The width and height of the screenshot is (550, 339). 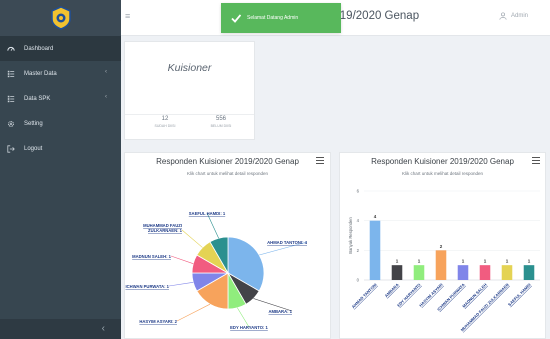 What do you see at coordinates (147, 286) in the screenshot?
I see `pie-data-label: ICHWAN PURWATA: 1` at bounding box center [147, 286].